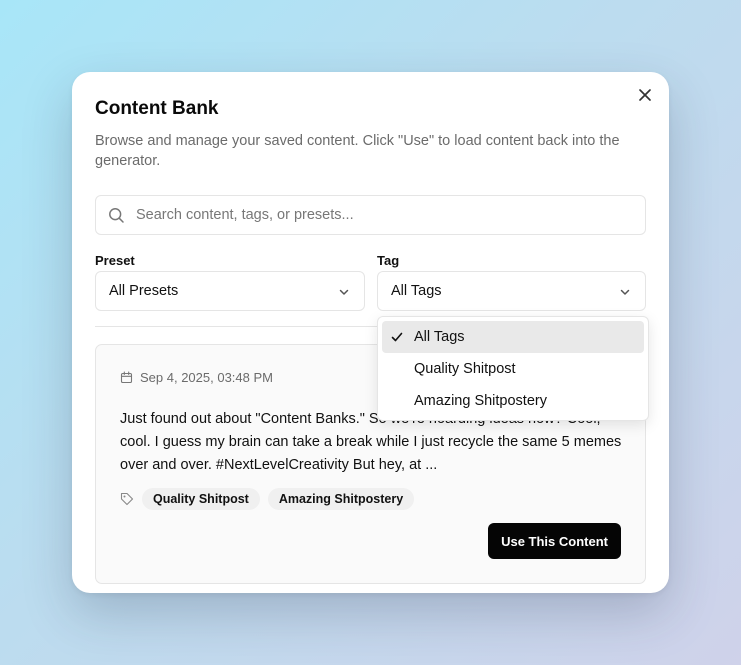 Image resolution: width=741 pixels, height=665 pixels. What do you see at coordinates (127, 499) in the screenshot?
I see `tag-icon` at bounding box center [127, 499].